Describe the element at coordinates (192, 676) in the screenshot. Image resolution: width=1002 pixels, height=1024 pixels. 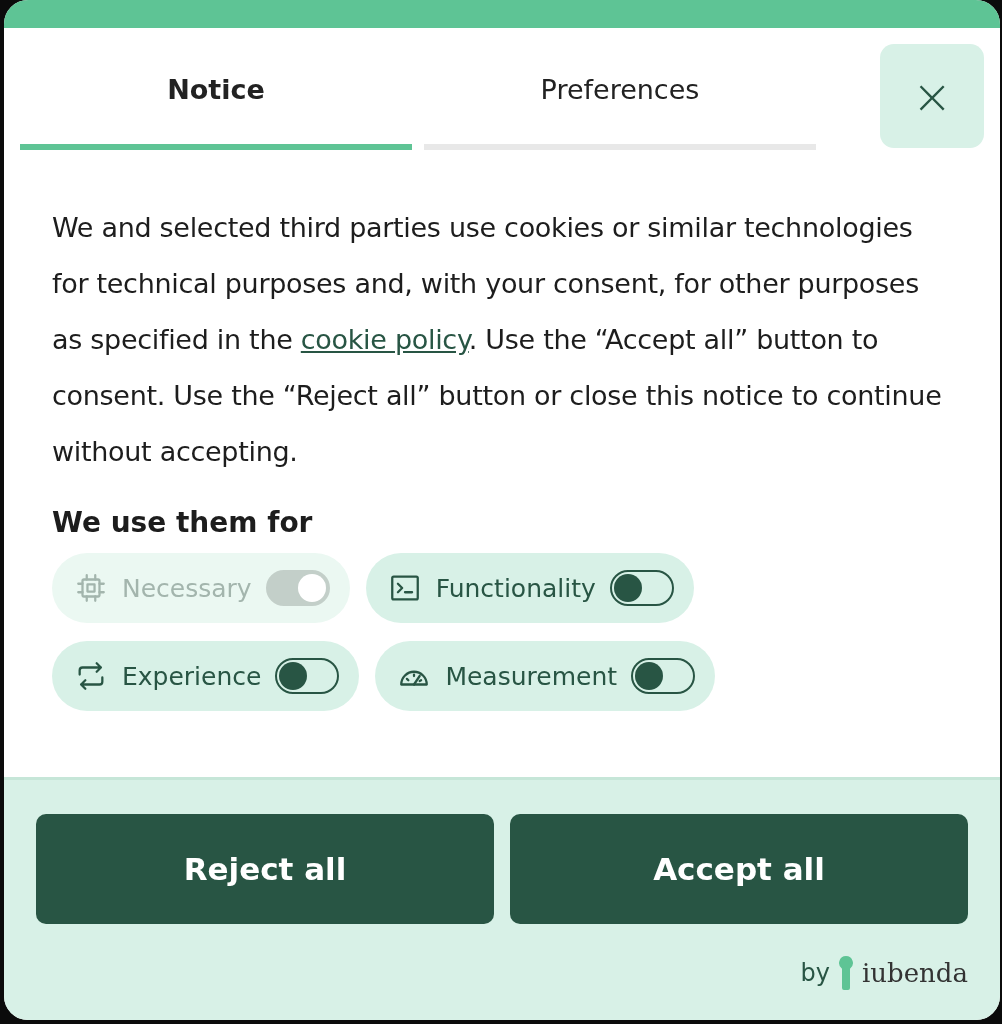
I see `purpose-label: Experience` at that location.